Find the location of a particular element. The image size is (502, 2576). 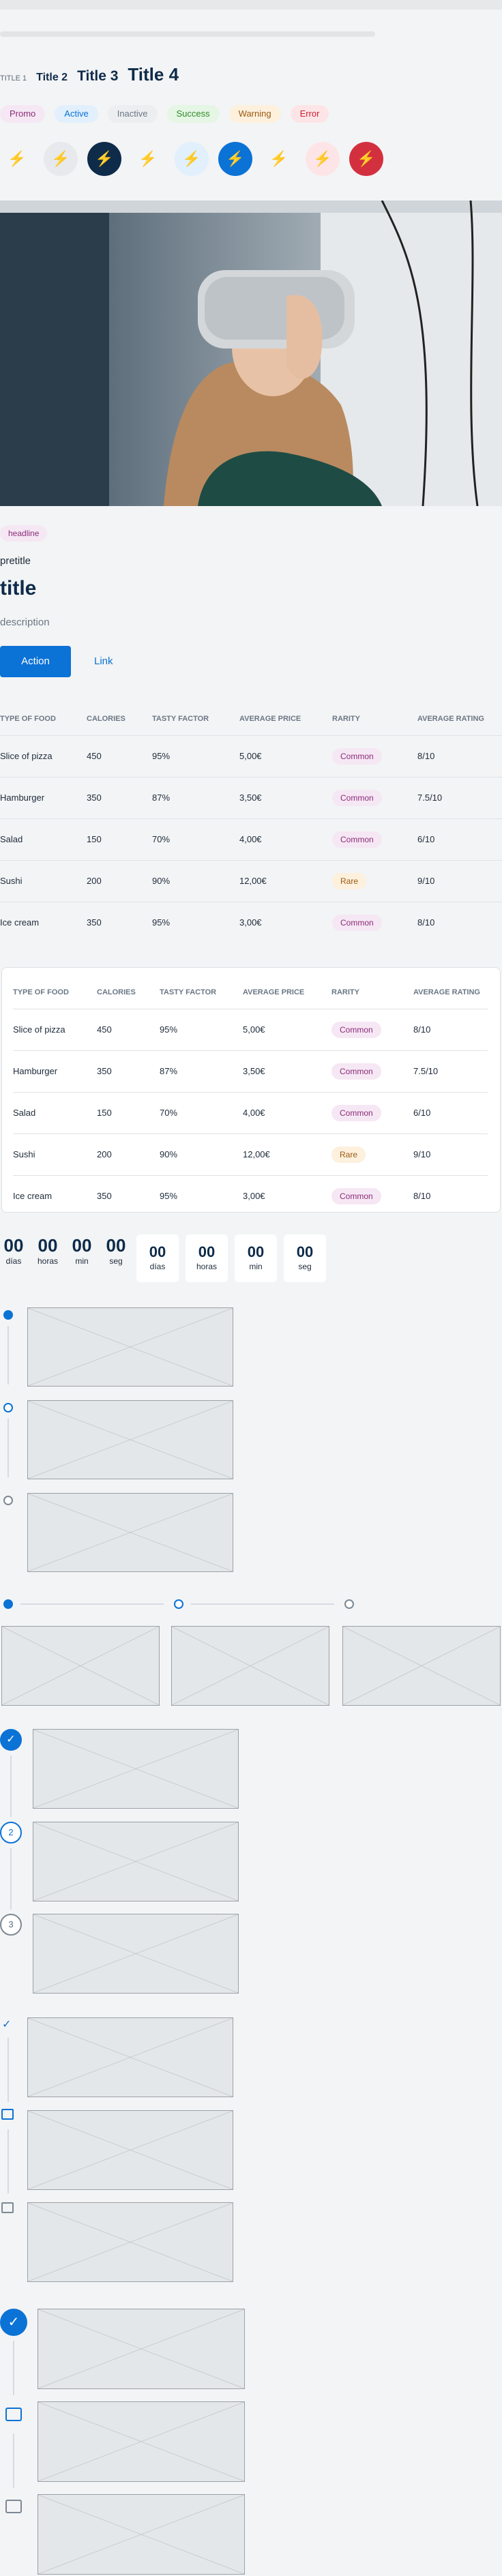

icon-button-5: ⚡ is located at coordinates (192, 159).